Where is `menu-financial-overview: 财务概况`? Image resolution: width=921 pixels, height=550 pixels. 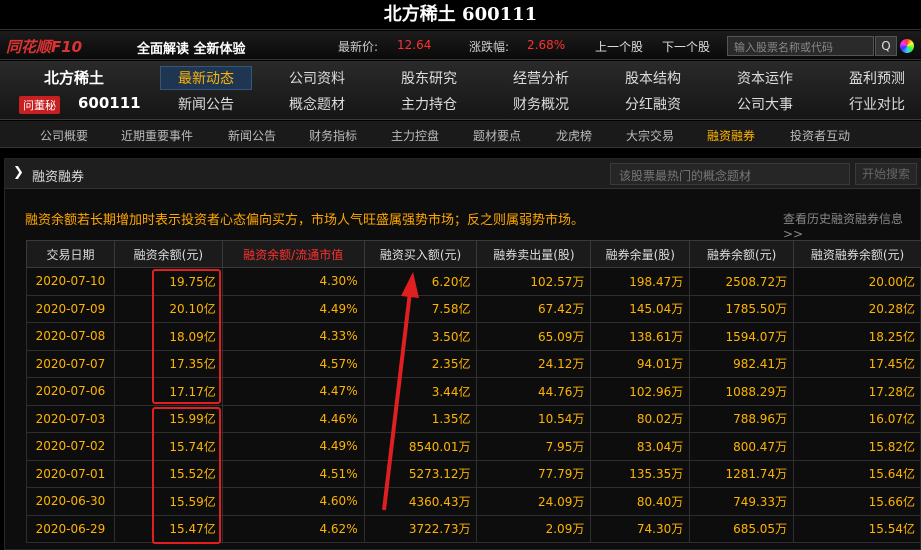 menu-financial-overview: 财务概况 is located at coordinates (541, 105).